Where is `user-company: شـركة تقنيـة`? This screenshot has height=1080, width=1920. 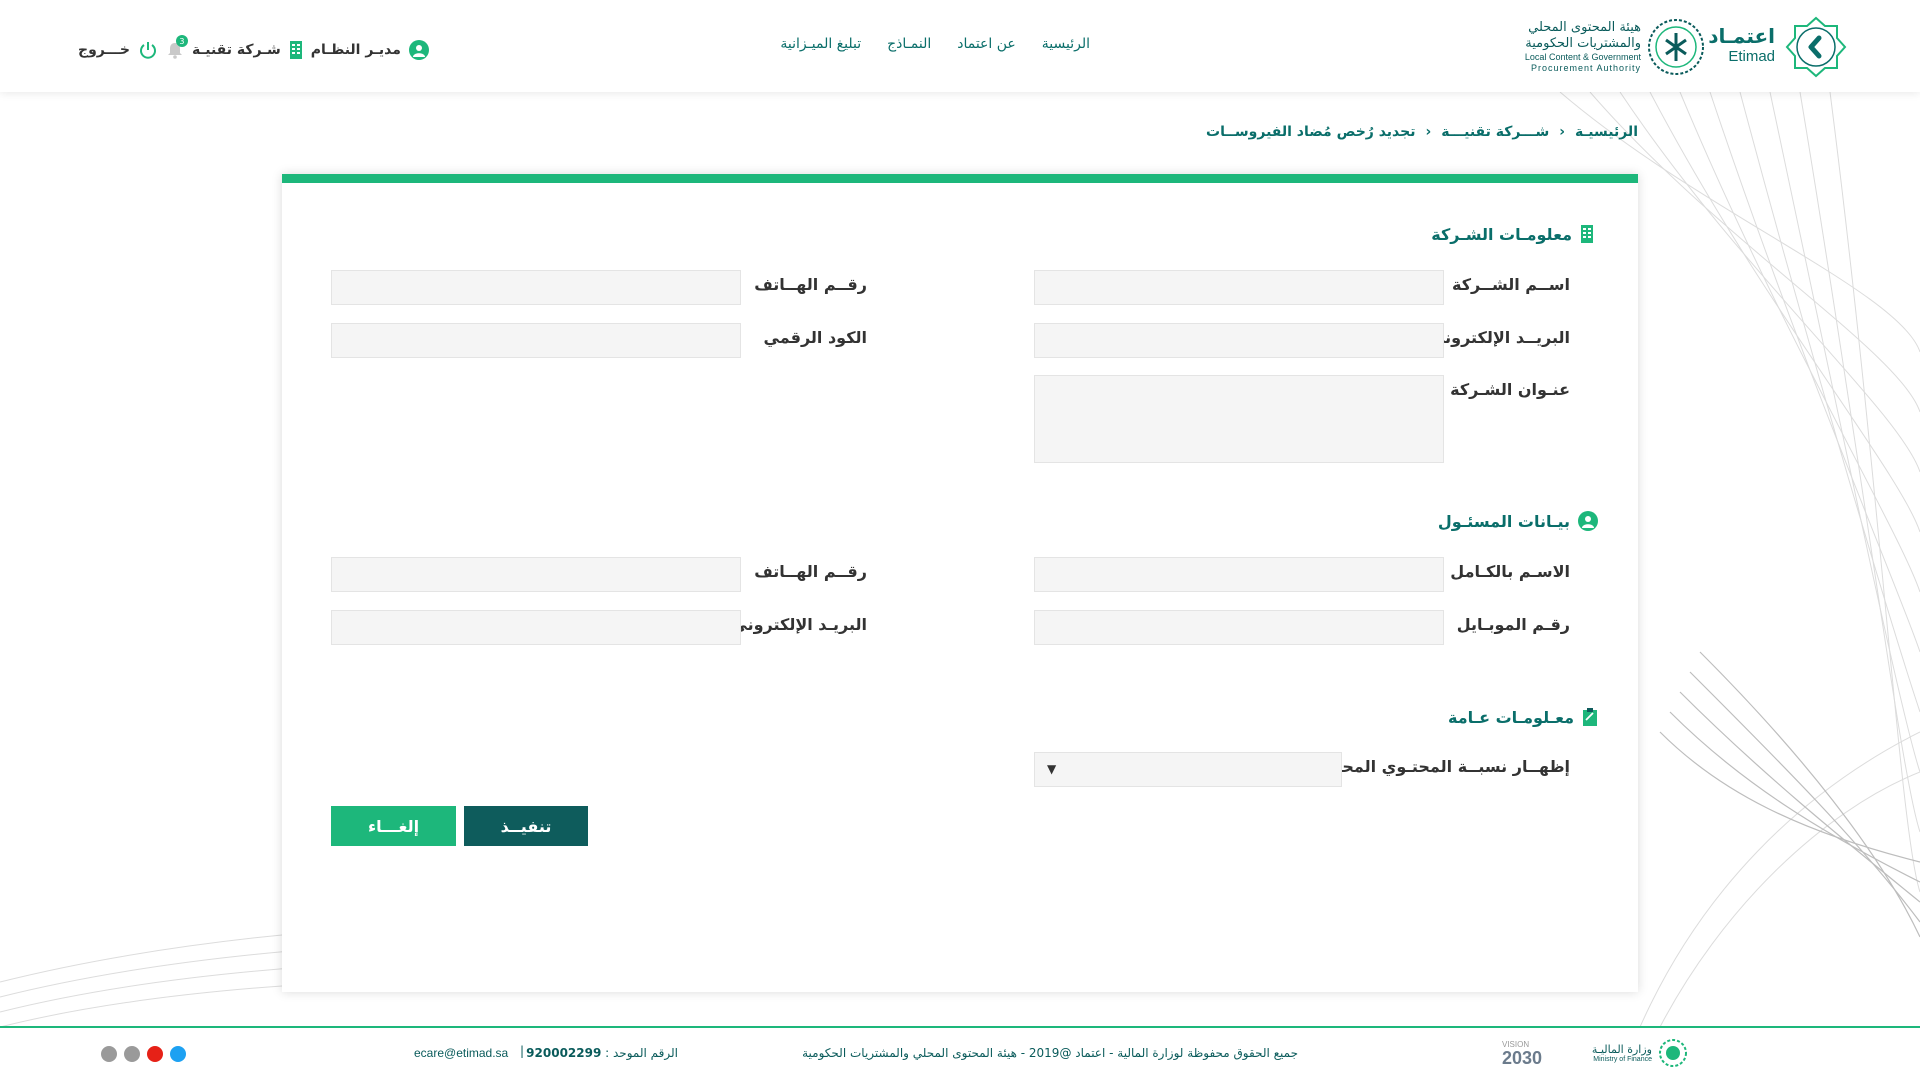 user-company: شـركة تقنيـة is located at coordinates (236, 50).